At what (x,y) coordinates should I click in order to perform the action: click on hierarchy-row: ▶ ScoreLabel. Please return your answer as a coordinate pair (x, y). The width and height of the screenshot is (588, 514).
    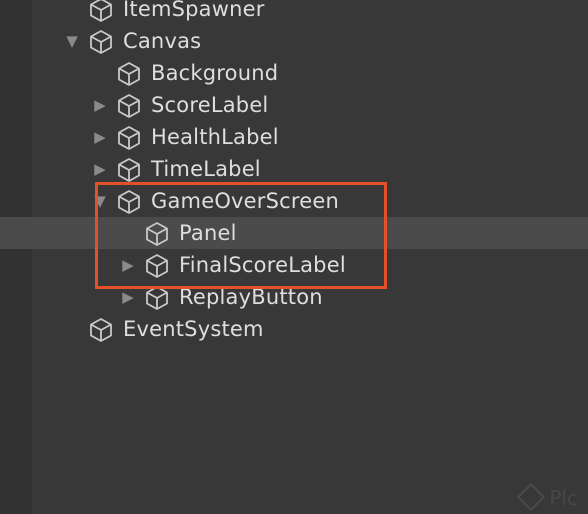
    Looking at the image, I should click on (294, 105).